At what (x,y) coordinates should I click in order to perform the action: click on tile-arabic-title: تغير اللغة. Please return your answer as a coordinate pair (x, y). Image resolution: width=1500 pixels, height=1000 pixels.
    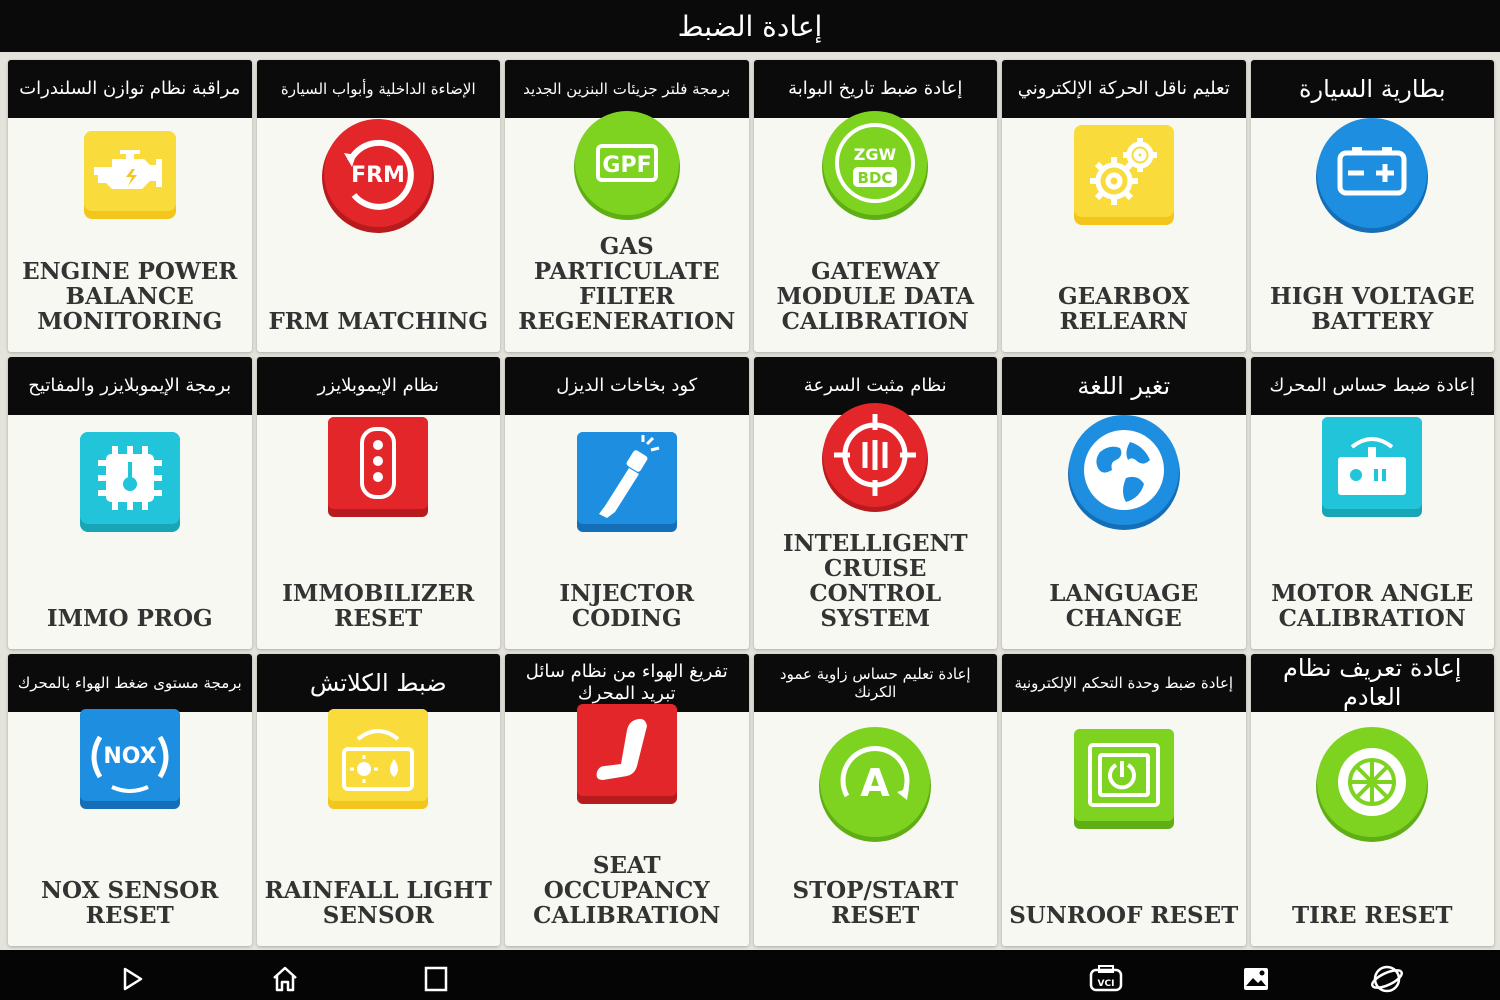
    Looking at the image, I should click on (1124, 386).